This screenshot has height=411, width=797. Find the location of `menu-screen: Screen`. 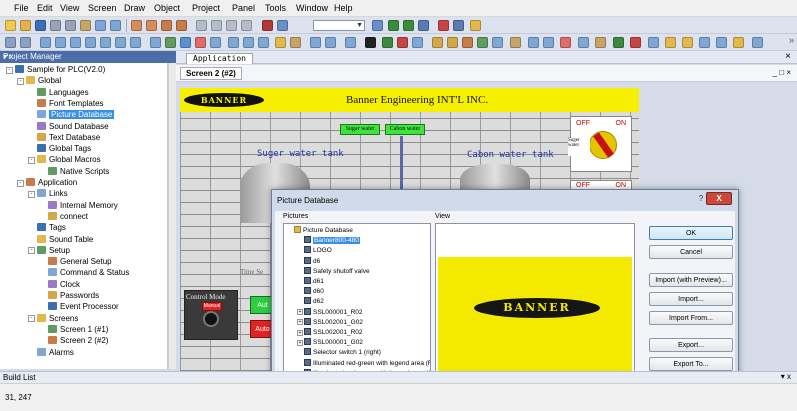

menu-screen: Screen is located at coordinates (102, 8).